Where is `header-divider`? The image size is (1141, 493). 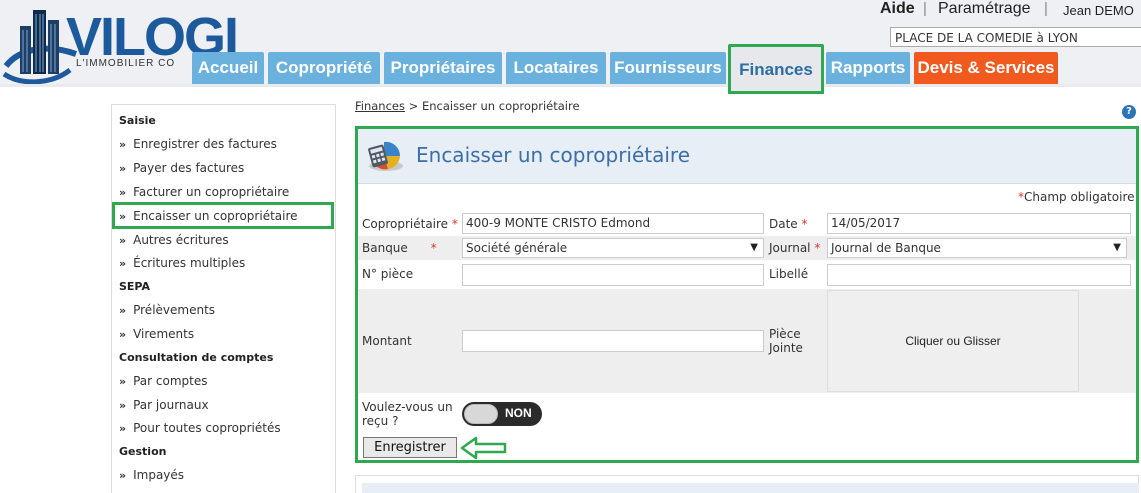 header-divider is located at coordinates (570, 85).